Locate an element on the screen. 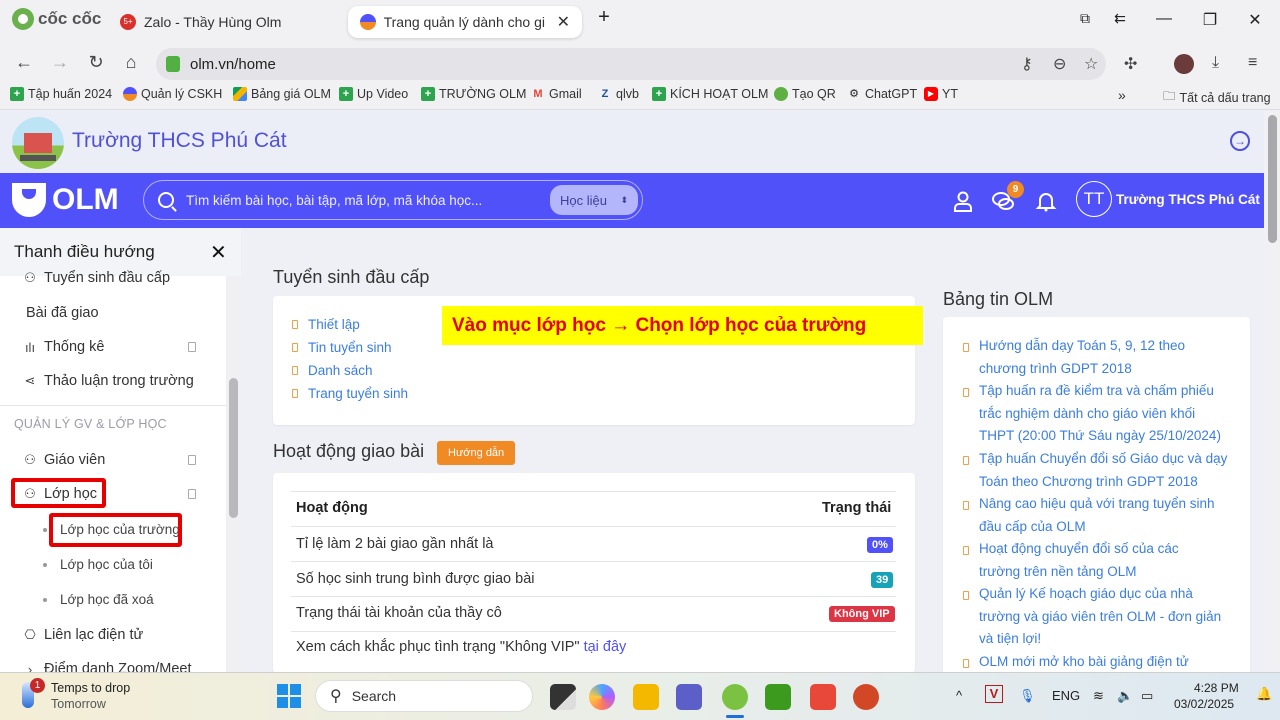 The height and width of the screenshot is (720, 1280). folder-icon: 🗀 is located at coordinates (1169, 96).